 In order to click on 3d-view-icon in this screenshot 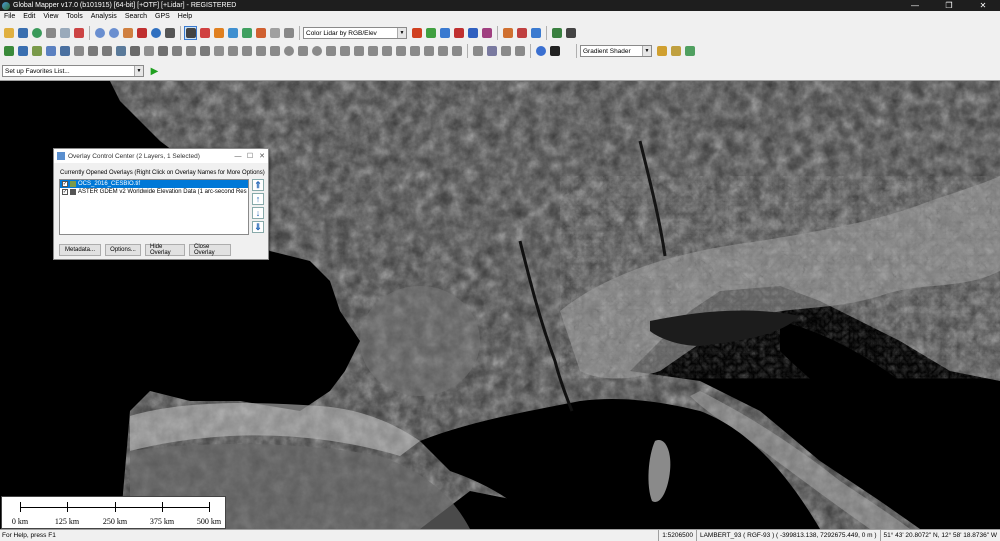, I will do `click(232, 33)`.